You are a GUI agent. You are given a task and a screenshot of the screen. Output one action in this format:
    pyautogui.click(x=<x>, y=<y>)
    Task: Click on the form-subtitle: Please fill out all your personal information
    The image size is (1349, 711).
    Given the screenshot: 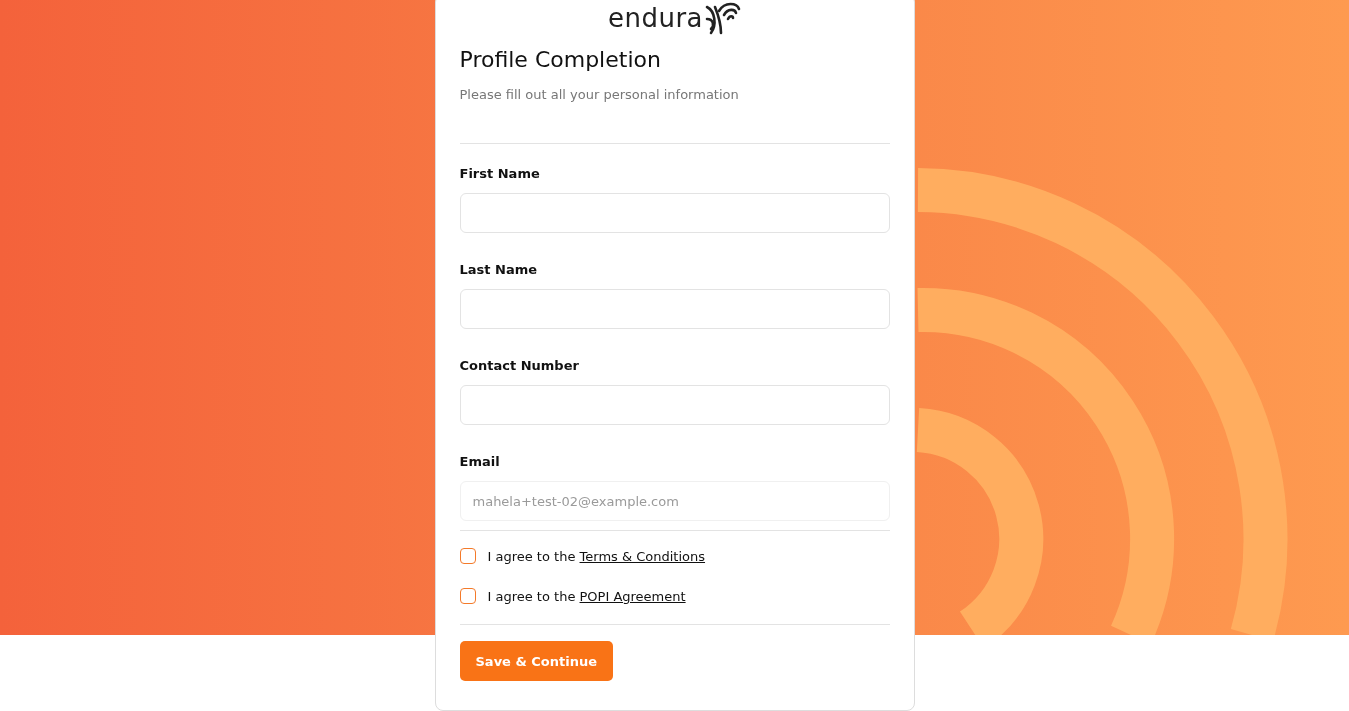 What is the action you would take?
    pyautogui.click(x=599, y=94)
    